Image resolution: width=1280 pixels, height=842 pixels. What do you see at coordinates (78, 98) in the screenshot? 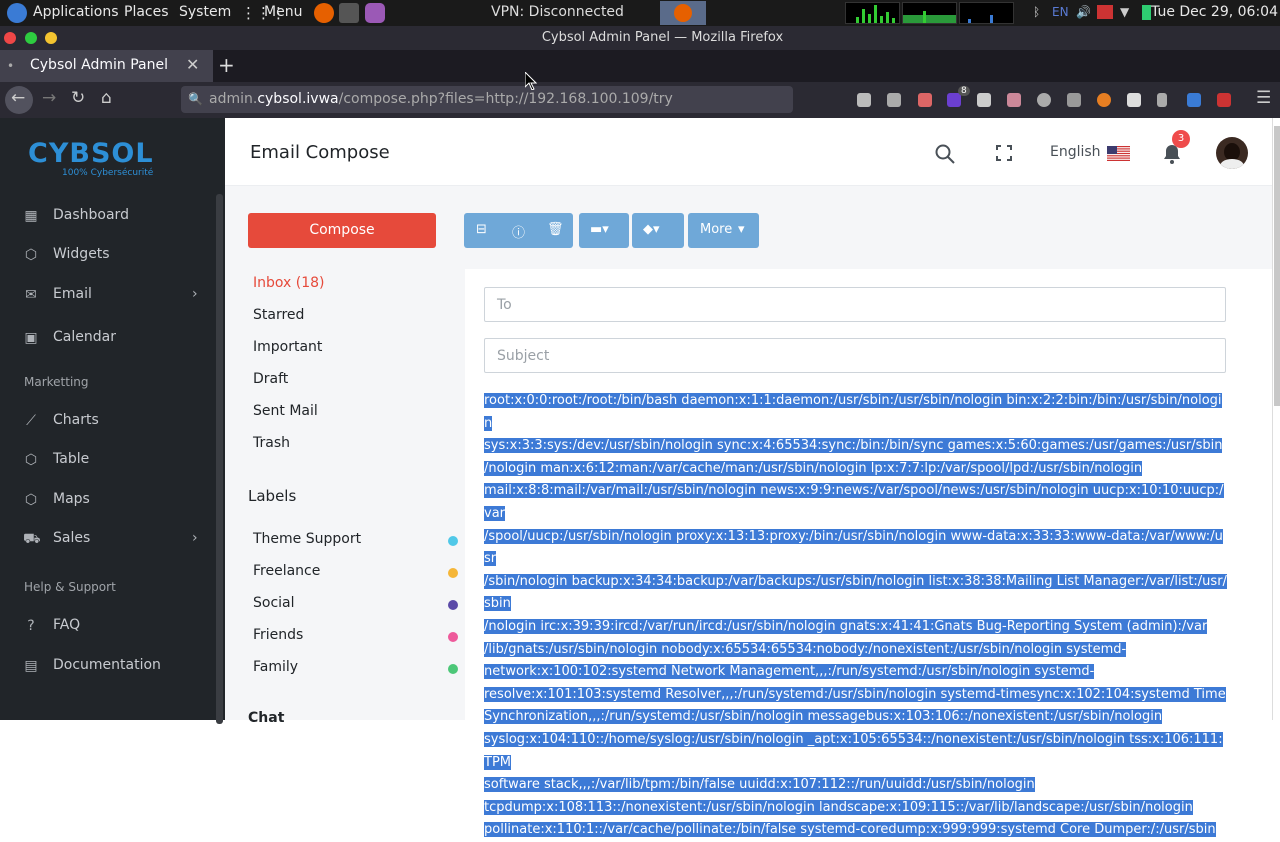
I see `reload-button: ↻` at bounding box center [78, 98].